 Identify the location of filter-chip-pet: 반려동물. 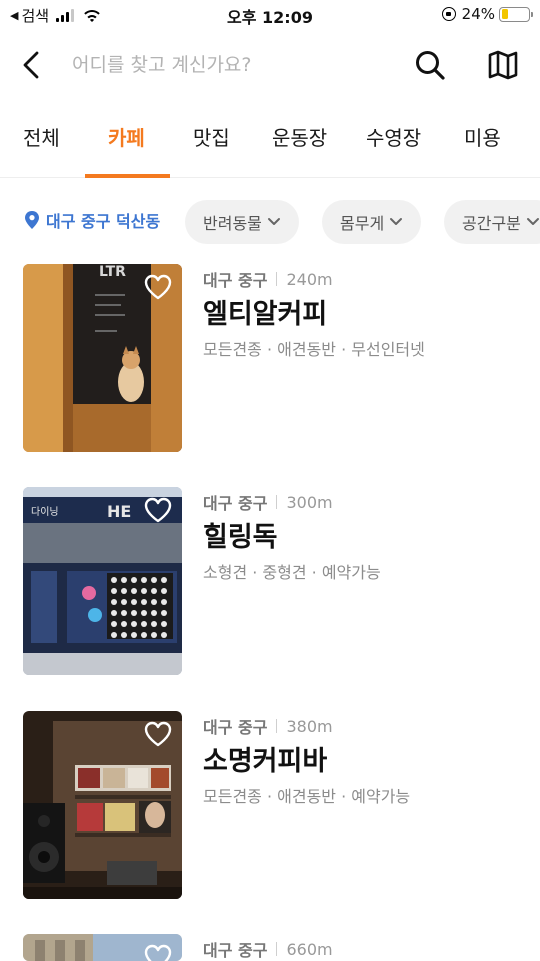
(242, 222).